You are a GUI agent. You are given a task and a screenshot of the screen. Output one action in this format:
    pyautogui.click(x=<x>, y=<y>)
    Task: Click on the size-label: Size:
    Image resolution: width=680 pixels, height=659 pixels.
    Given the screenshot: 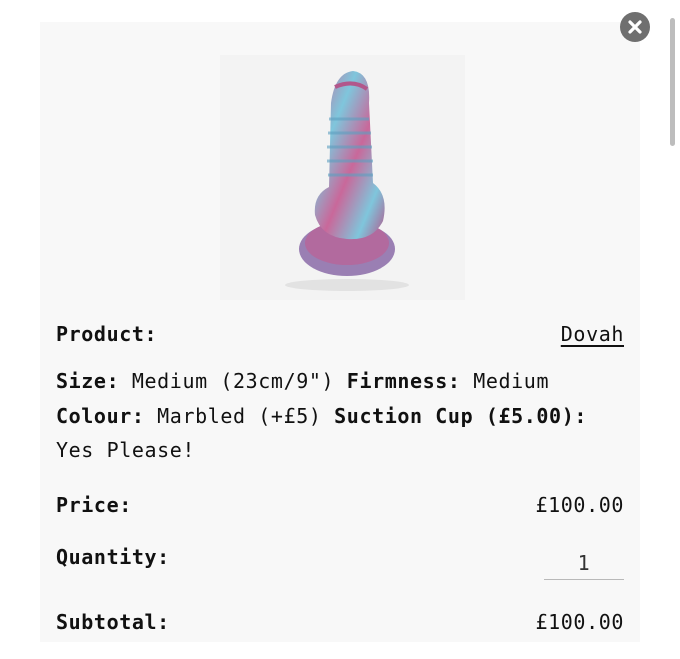 What is the action you would take?
    pyautogui.click(x=88, y=381)
    